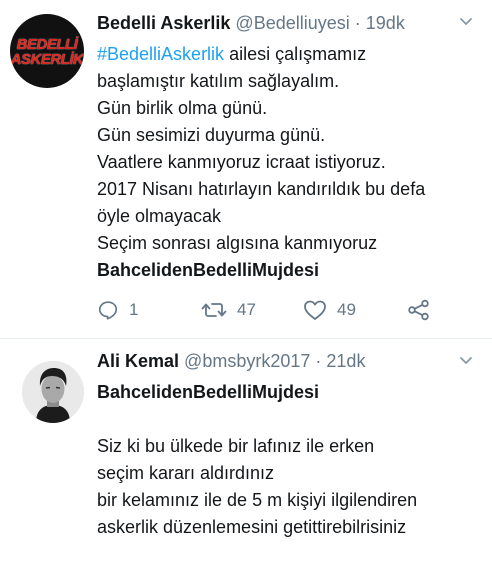 The width and height of the screenshot is (492, 562). What do you see at coordinates (237, 243) in the screenshot?
I see `tweet-line: Seçim sonrası algısına kanmıyoruz` at bounding box center [237, 243].